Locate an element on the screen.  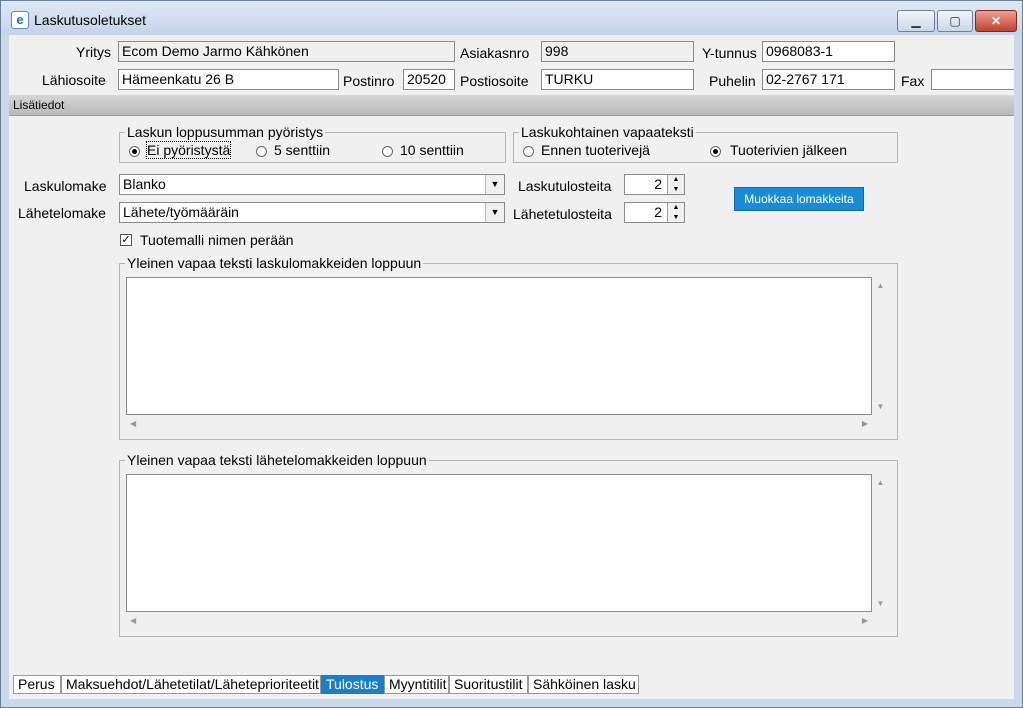
radio-ei-pyoristysta is located at coordinates (134, 151).